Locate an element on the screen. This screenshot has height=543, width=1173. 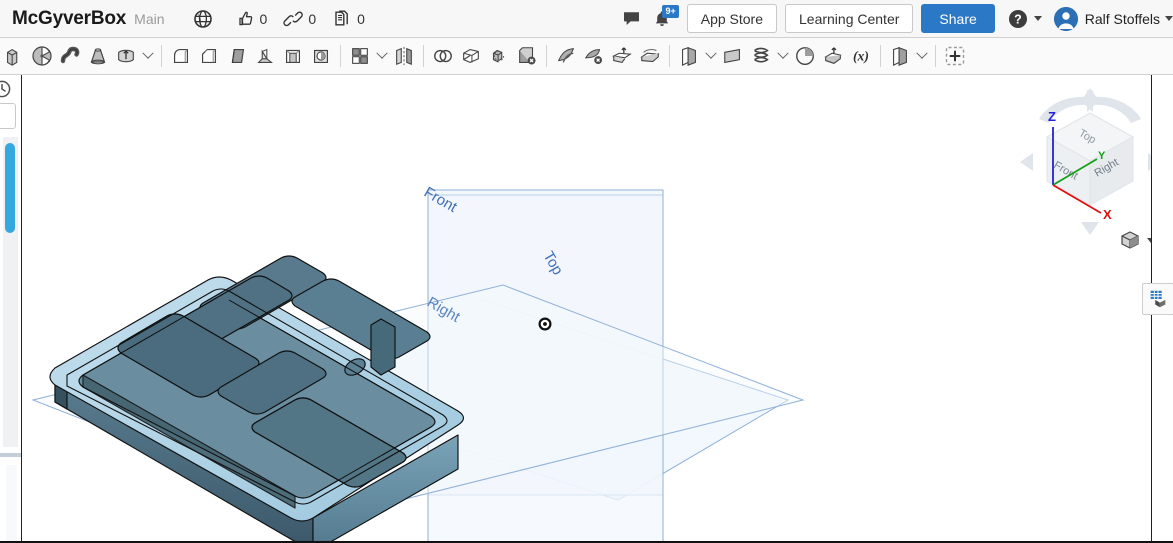
loft-tool is located at coordinates (98, 56).